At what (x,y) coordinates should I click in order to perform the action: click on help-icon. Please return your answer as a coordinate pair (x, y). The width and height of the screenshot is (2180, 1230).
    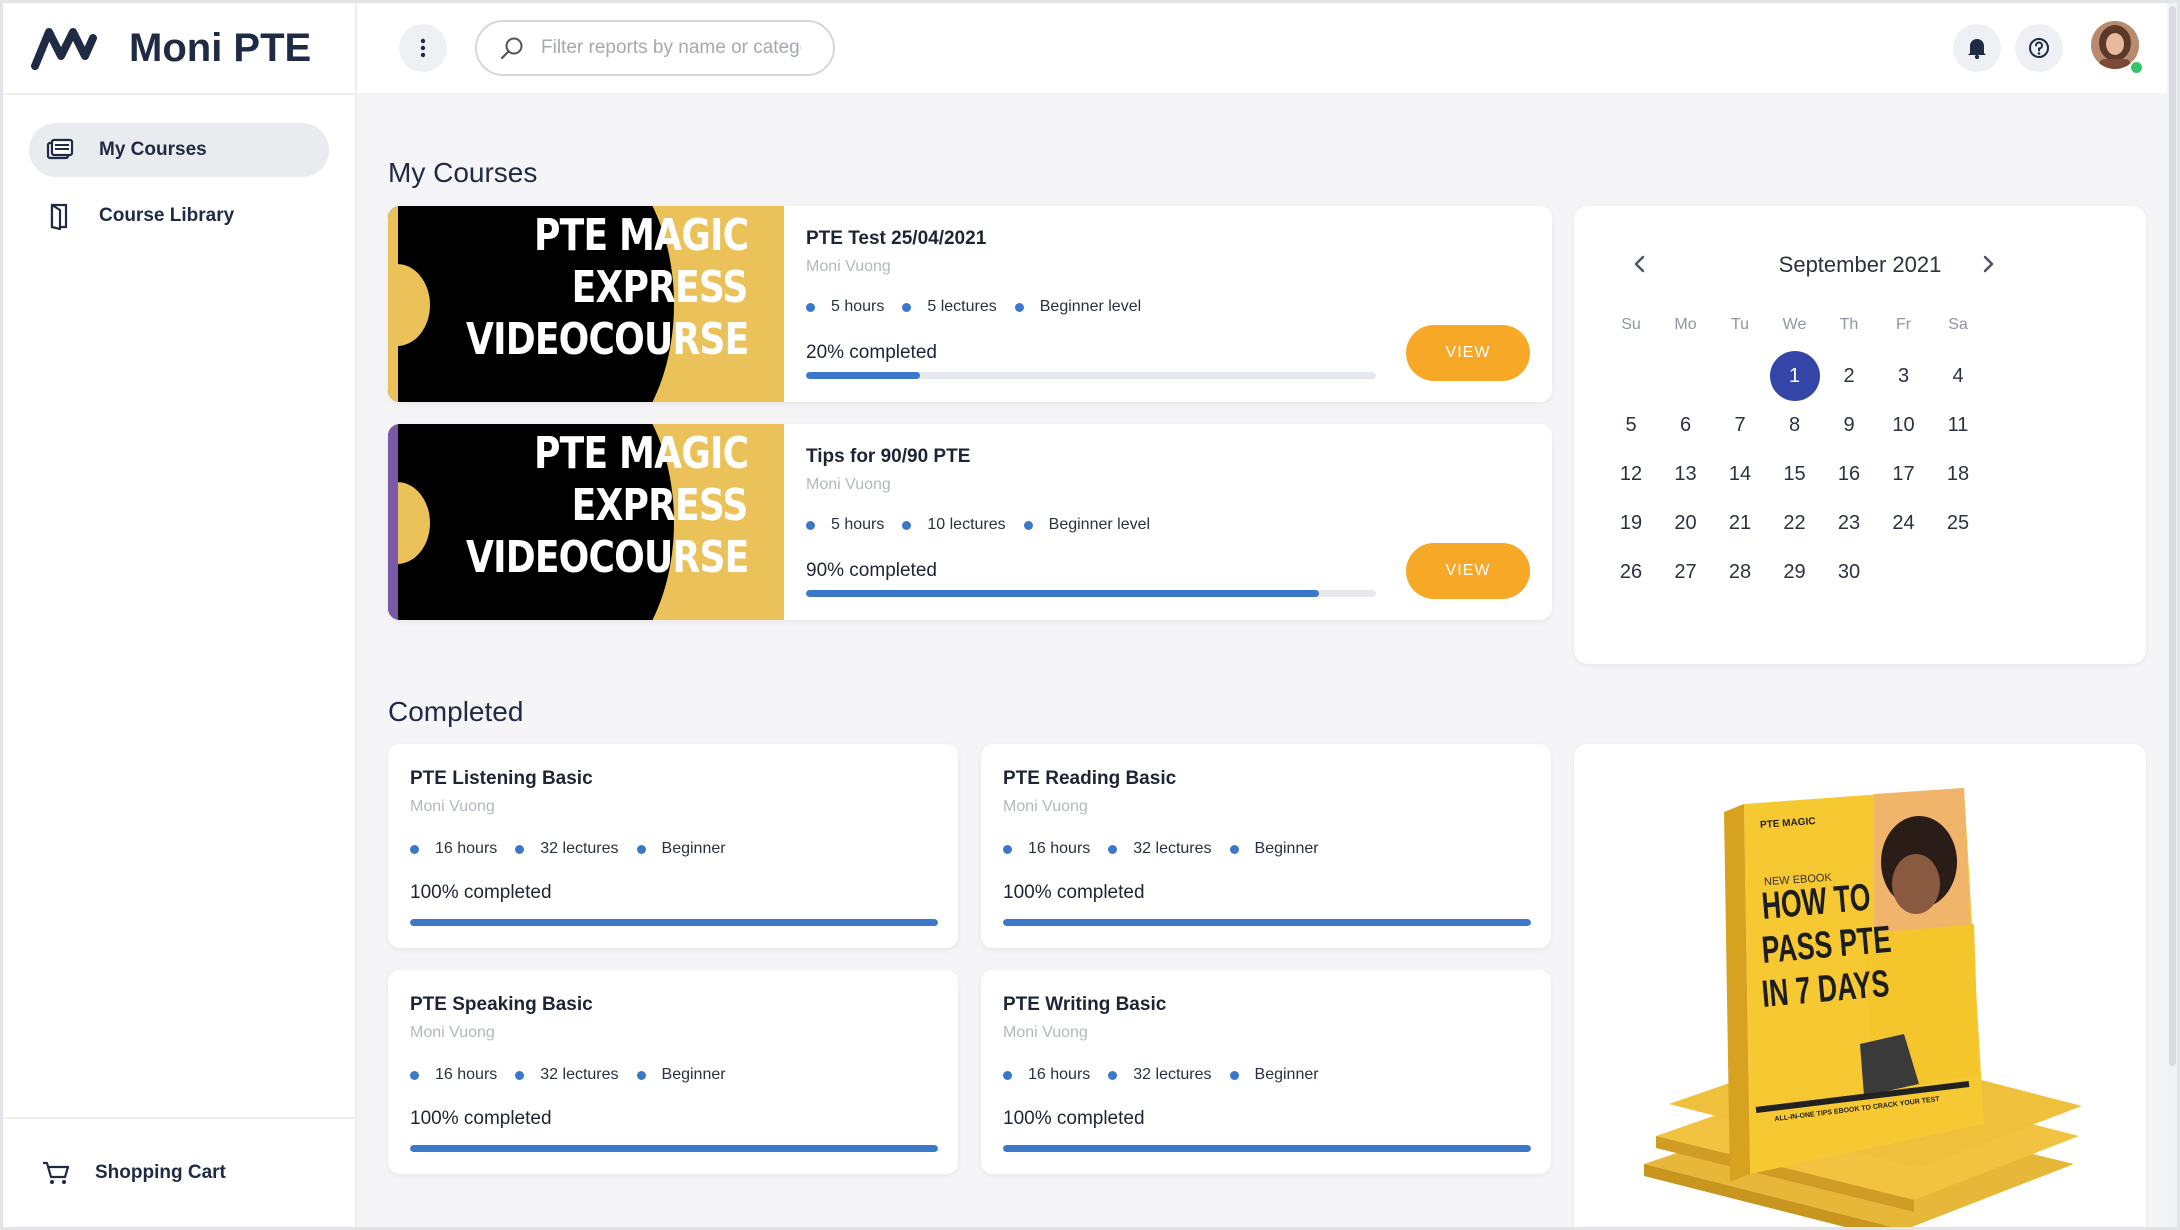
    Looking at the image, I should click on (2039, 48).